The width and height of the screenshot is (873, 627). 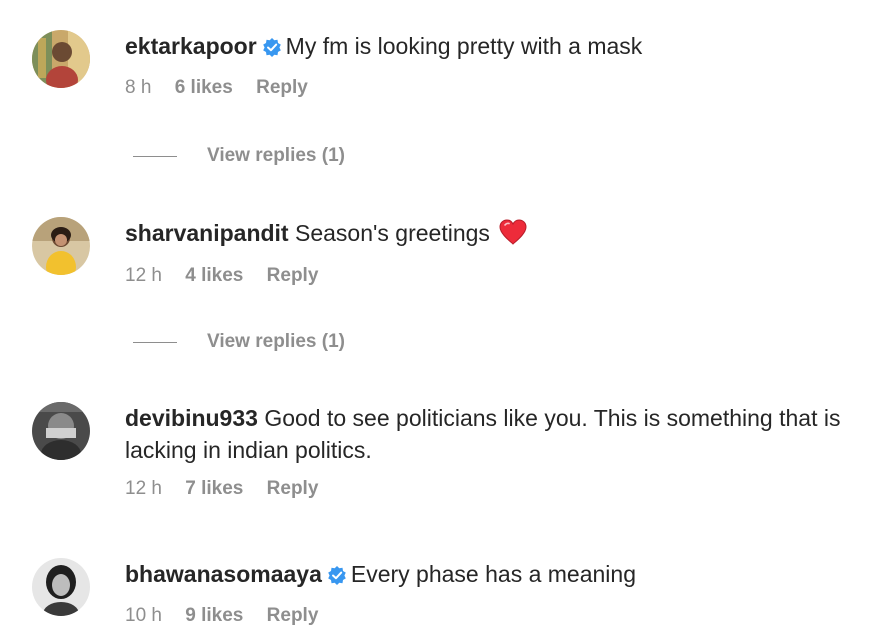 What do you see at coordinates (214, 615) in the screenshot?
I see `comment-likes: 9 likes` at bounding box center [214, 615].